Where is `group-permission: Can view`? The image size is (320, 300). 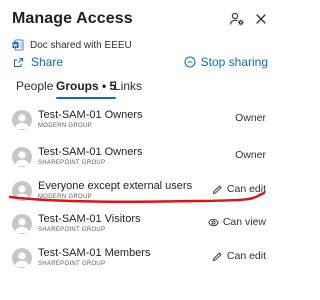 group-permission: Can view is located at coordinates (237, 222).